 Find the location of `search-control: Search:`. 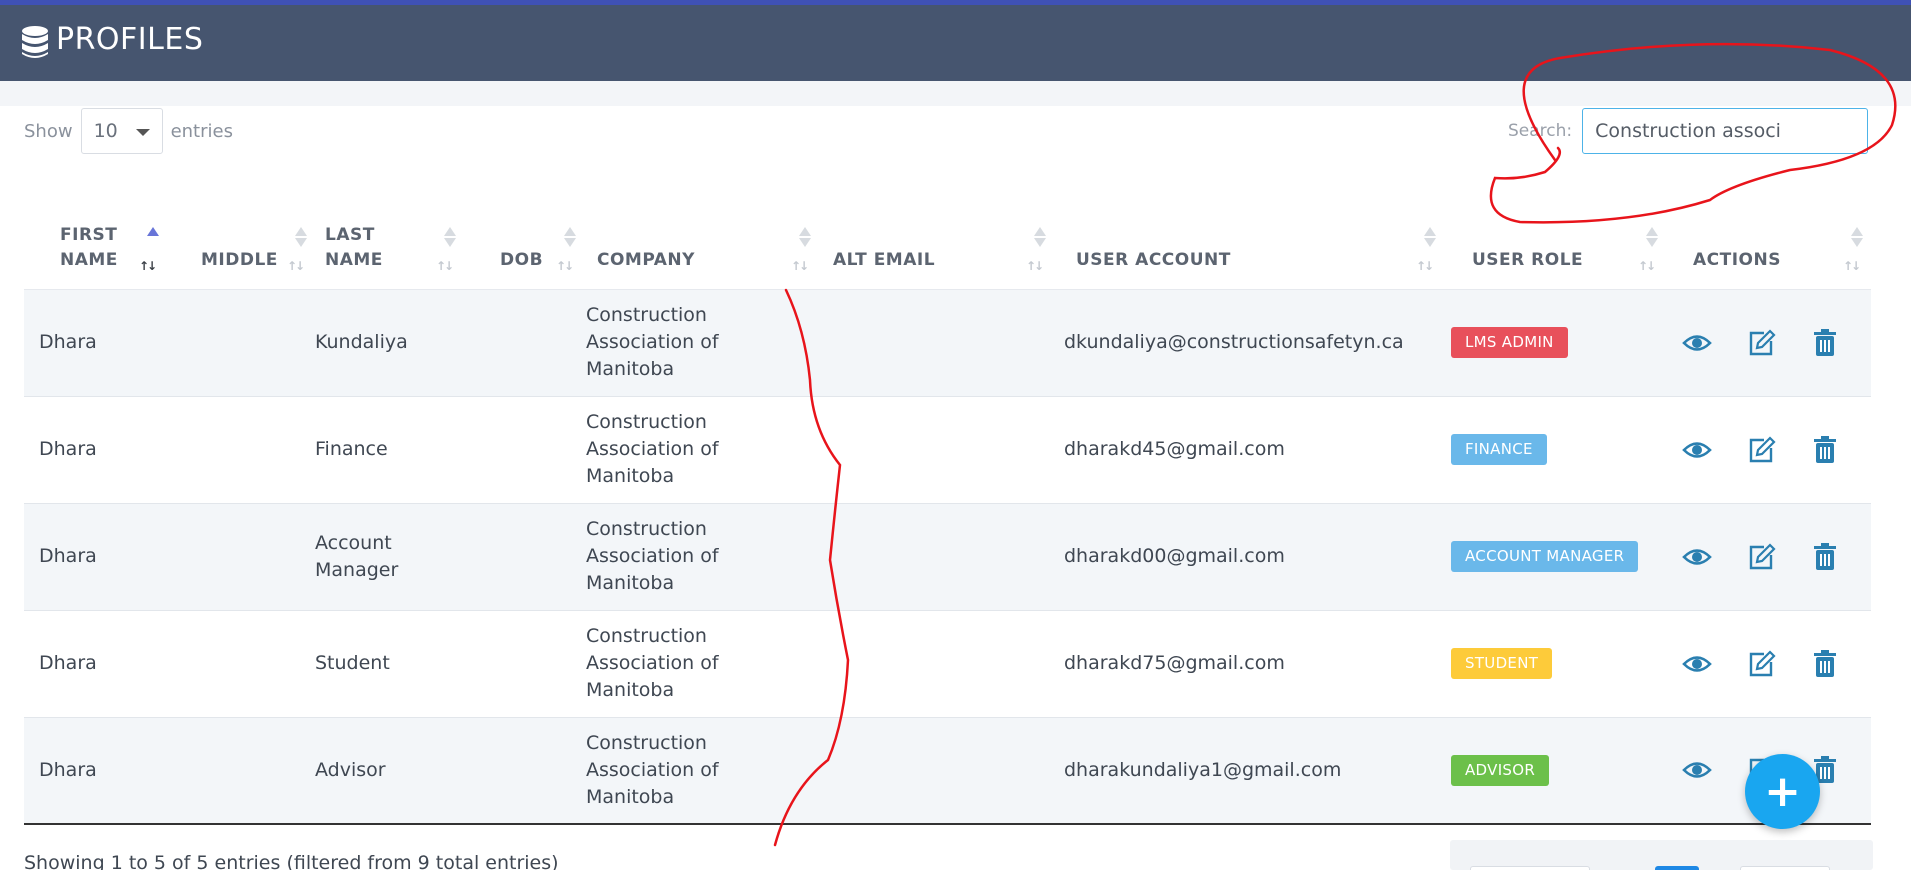

search-control: Search: is located at coordinates (1688, 131).